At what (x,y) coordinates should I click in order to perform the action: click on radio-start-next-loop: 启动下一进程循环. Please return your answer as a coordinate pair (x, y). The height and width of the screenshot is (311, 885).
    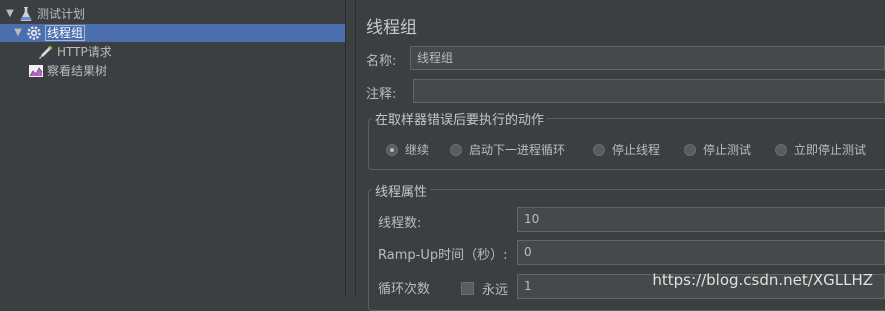
    Looking at the image, I should click on (507, 149).